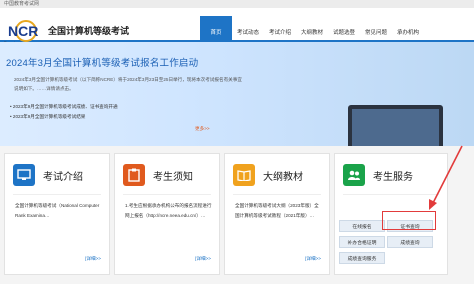 This screenshot has width=474, height=284. Describe the element at coordinates (89, 31) in the screenshot. I see `site-title: 全国计算机等级考试` at that location.